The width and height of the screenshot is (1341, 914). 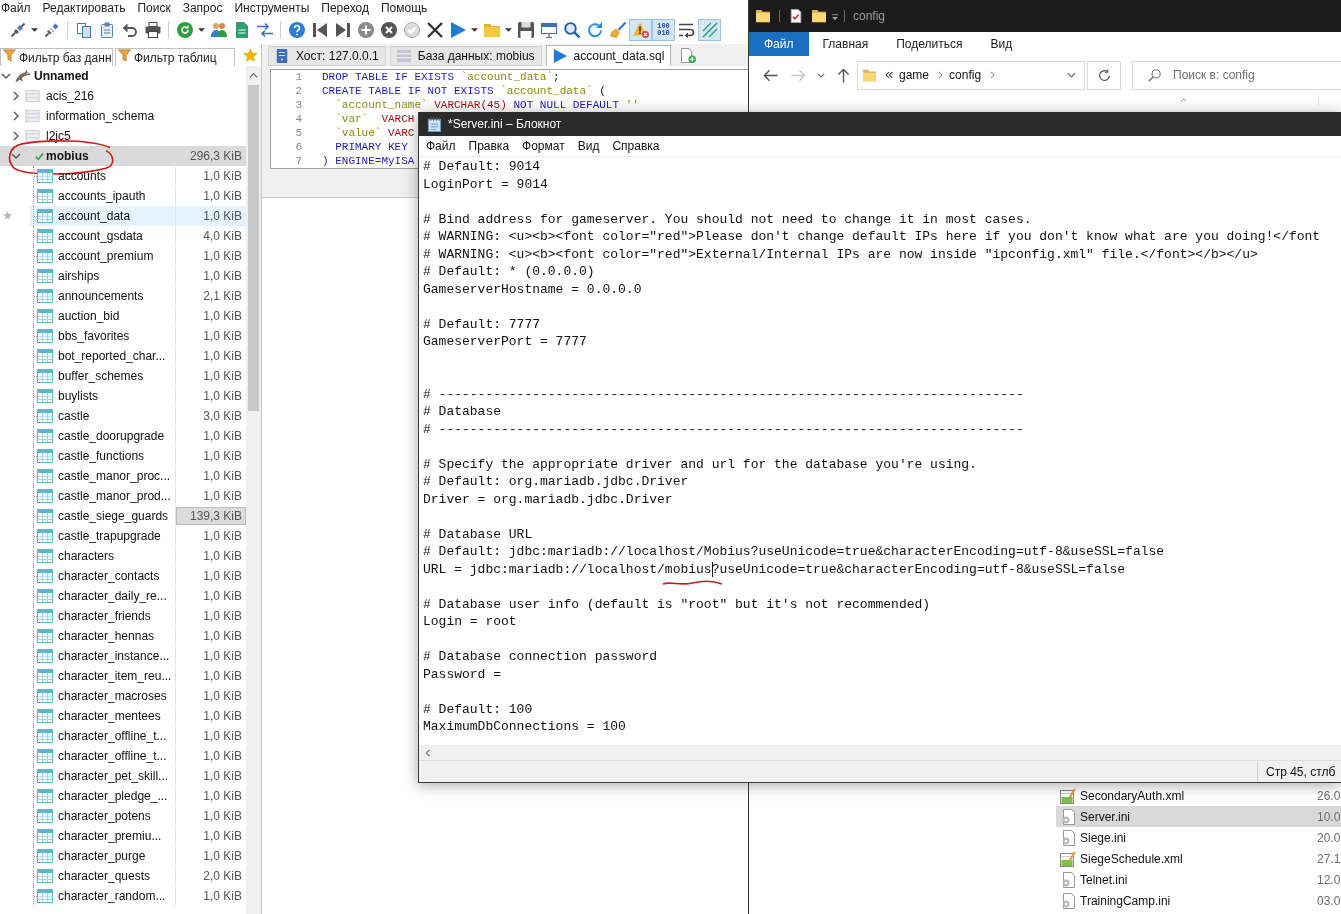 I want to click on tab: Хост: 127.0.0.1, so click(x=327, y=56).